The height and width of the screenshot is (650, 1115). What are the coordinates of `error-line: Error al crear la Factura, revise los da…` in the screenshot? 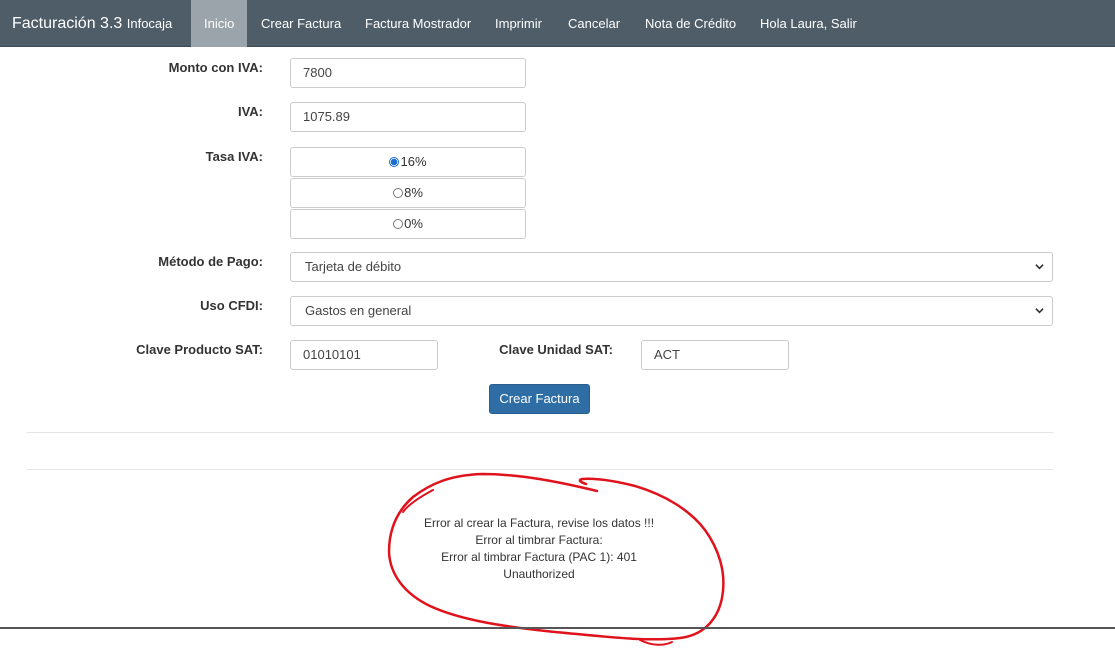 It's located at (539, 523).